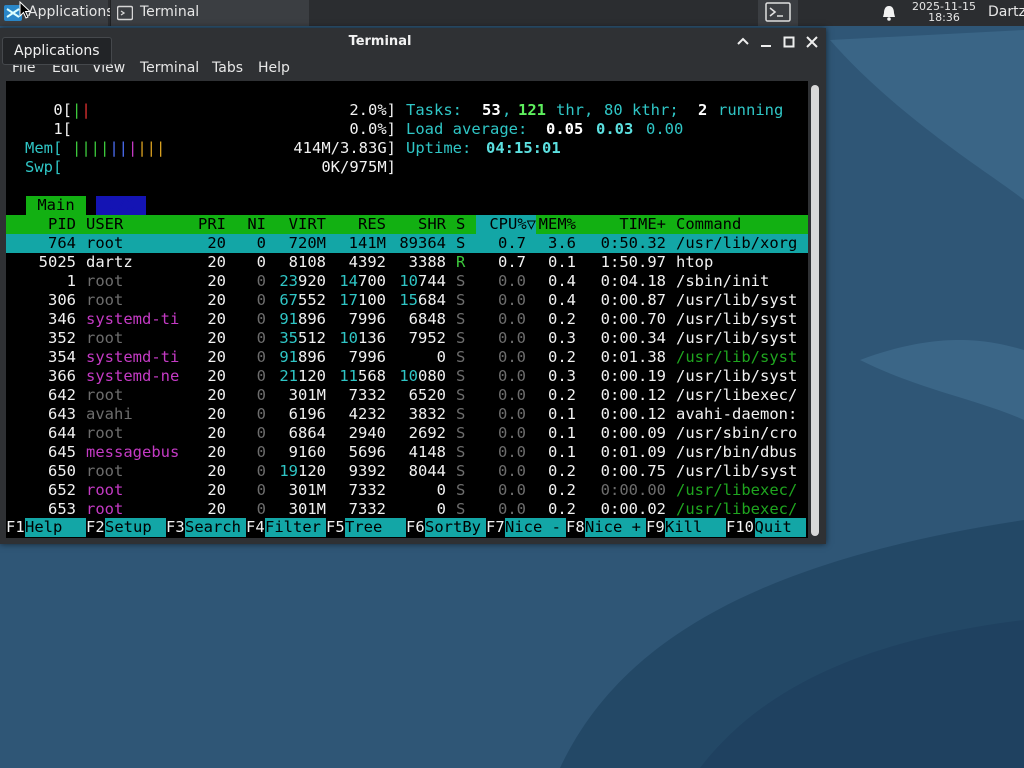 The width and height of the screenshot is (1024, 768). What do you see at coordinates (375, 527) in the screenshot?
I see `fkey-label: Tree` at bounding box center [375, 527].